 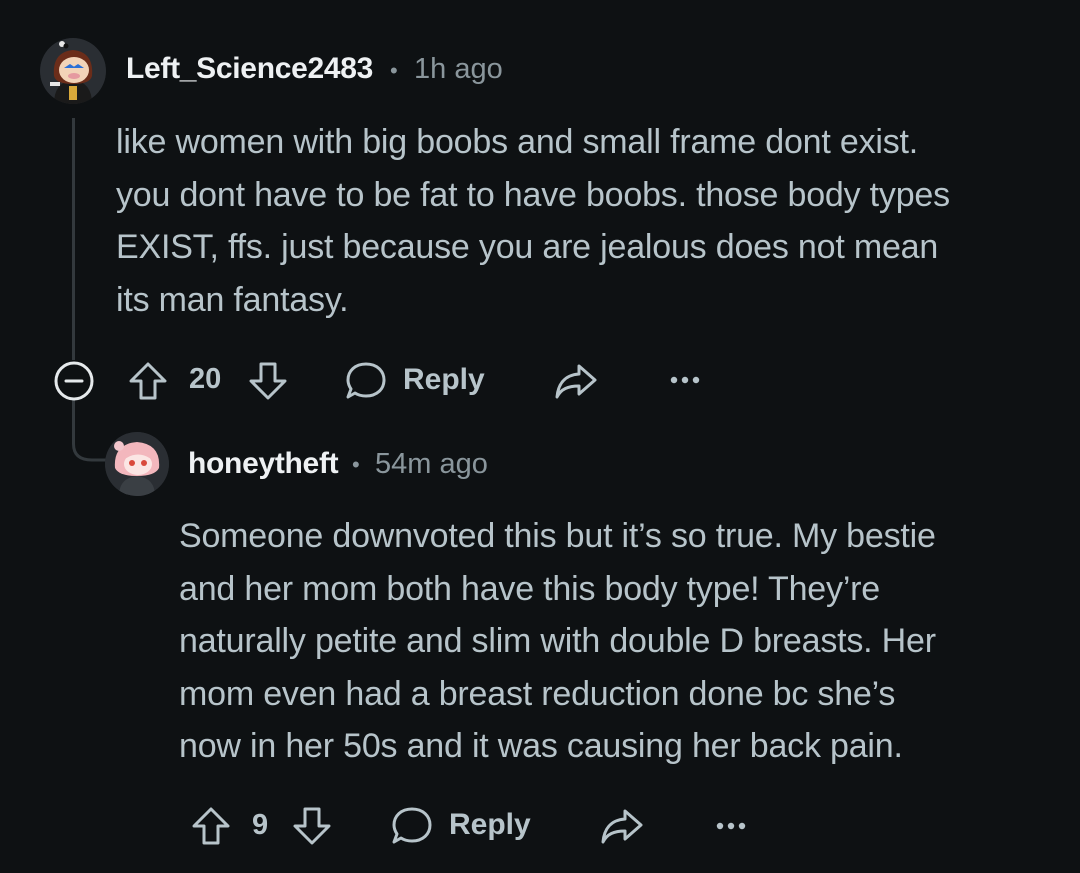 What do you see at coordinates (260, 825) in the screenshot?
I see `vote-count: 9` at bounding box center [260, 825].